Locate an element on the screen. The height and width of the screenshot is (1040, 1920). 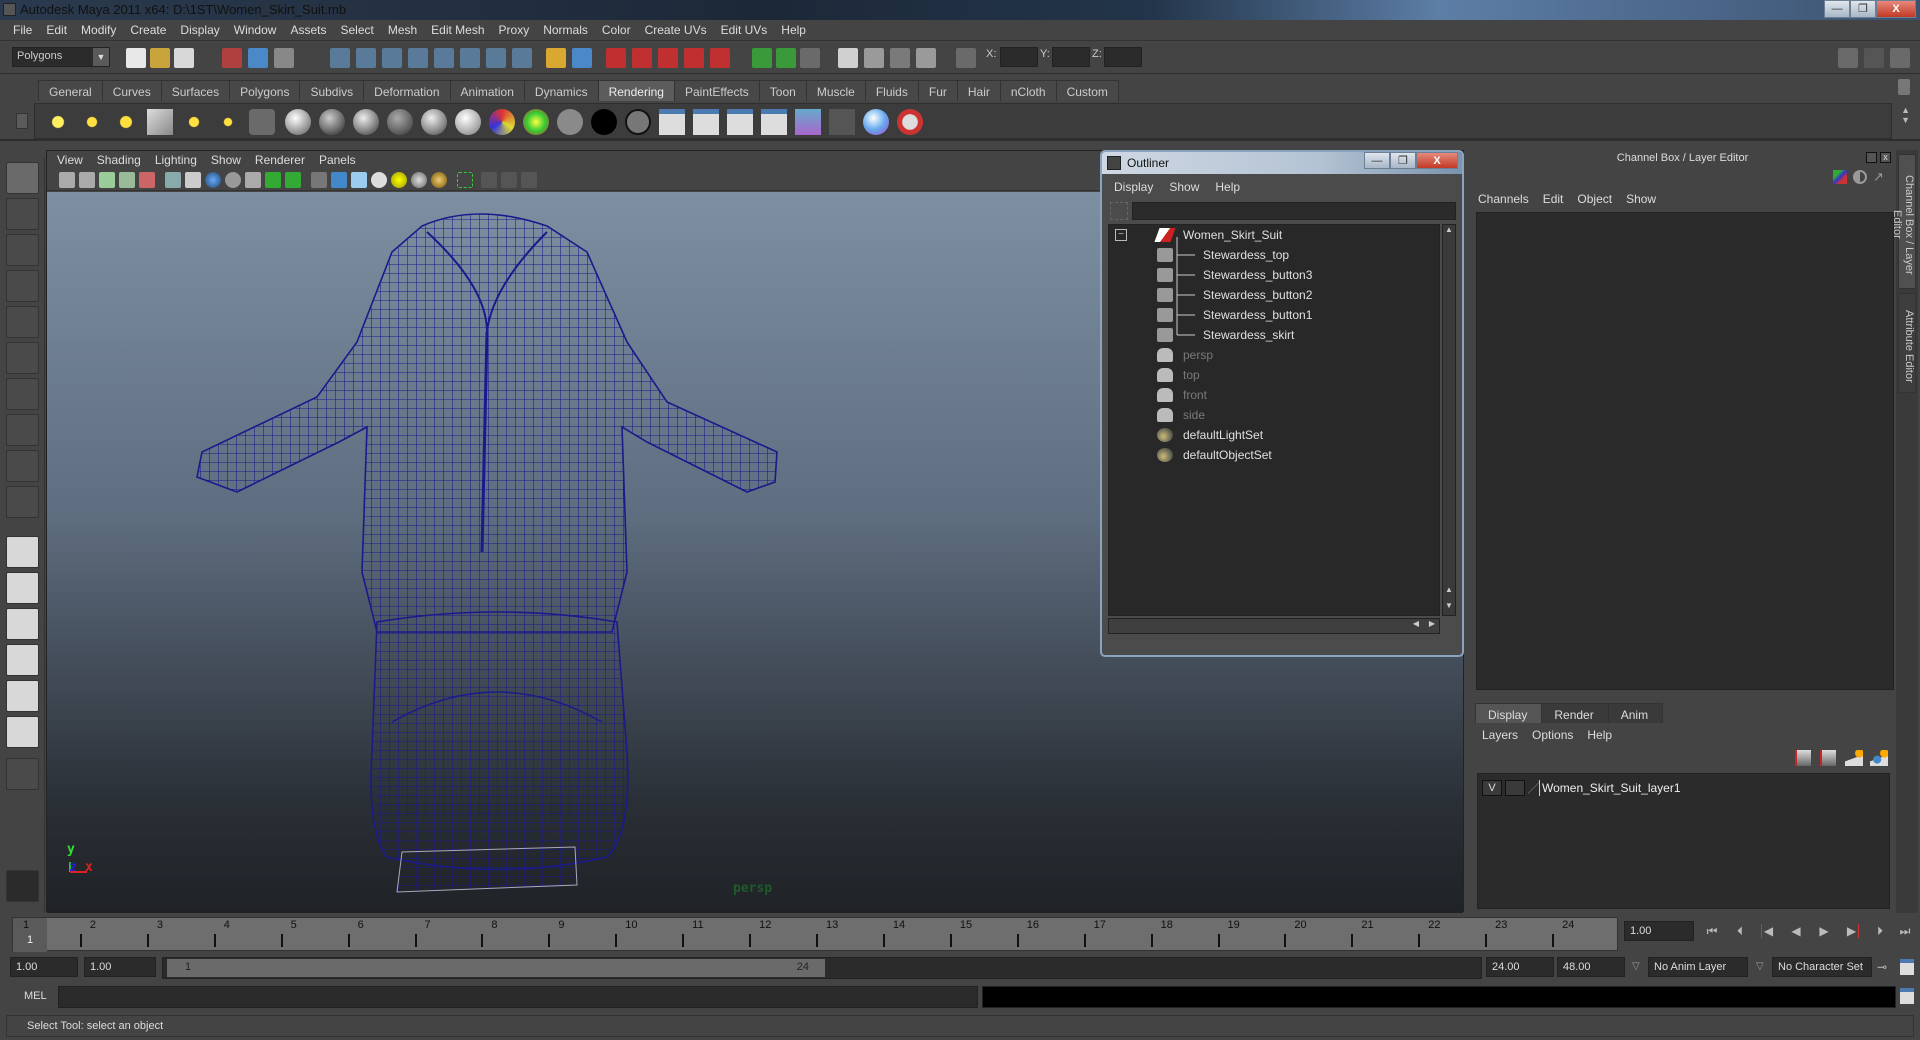
show-manipulator-icon is located at coordinates (22, 466).